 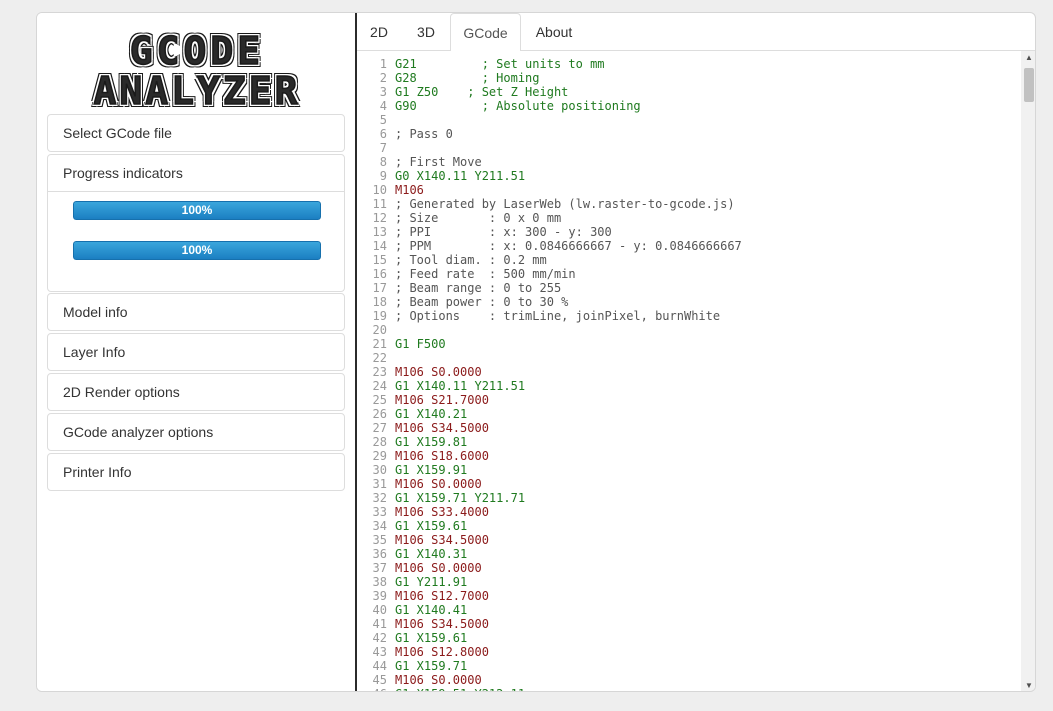 I want to click on line-number: 4, so click(x=383, y=106).